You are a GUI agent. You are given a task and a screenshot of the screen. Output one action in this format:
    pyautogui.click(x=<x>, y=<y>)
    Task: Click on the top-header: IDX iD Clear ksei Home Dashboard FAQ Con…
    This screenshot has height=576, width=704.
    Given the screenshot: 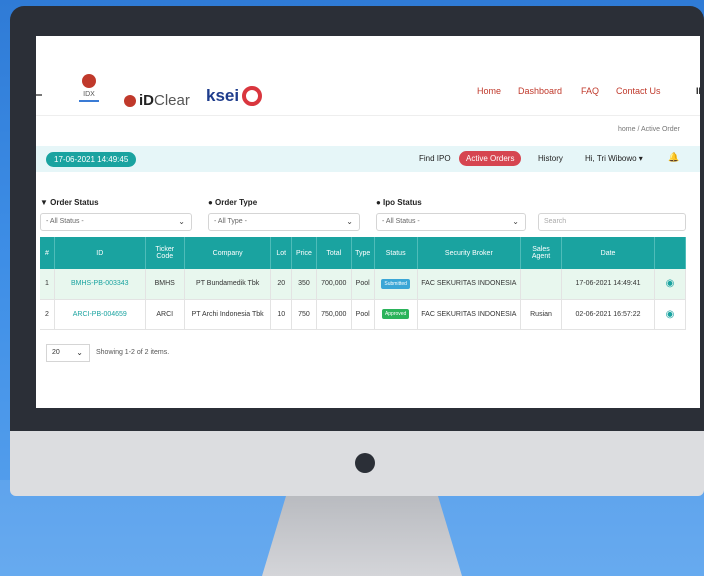 What is the action you would take?
    pyautogui.click(x=368, y=76)
    